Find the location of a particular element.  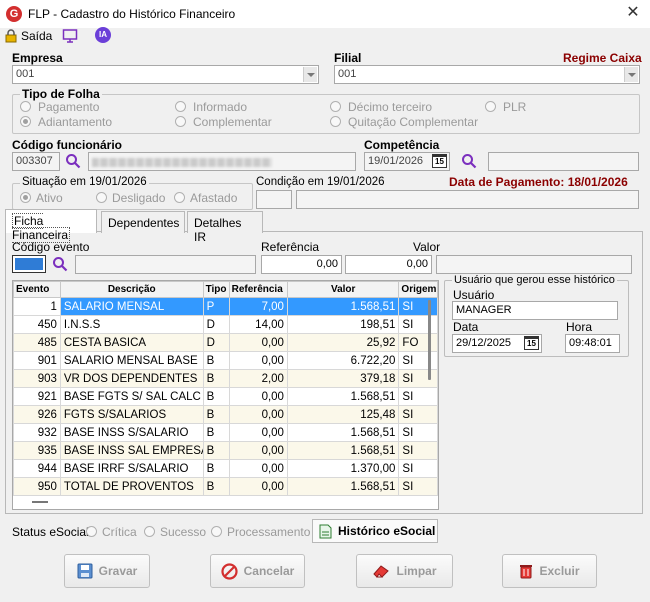

saida-button: Saída is located at coordinates (29, 36).